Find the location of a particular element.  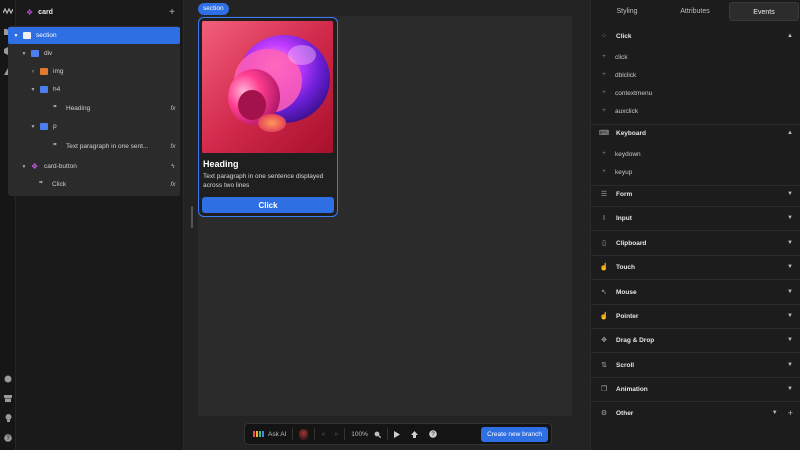

card-image is located at coordinates (267, 87).